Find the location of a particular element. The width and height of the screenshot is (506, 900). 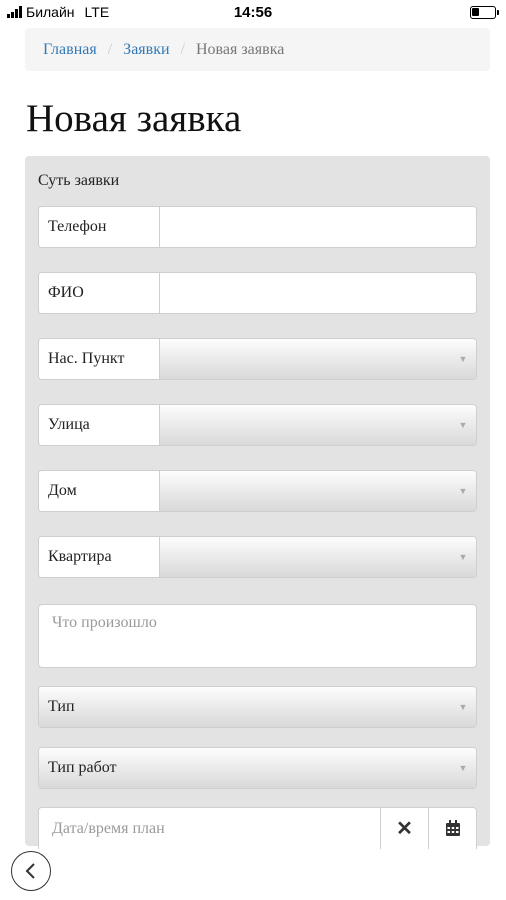

apartment-group: Квартира ▼ is located at coordinates (257, 557).